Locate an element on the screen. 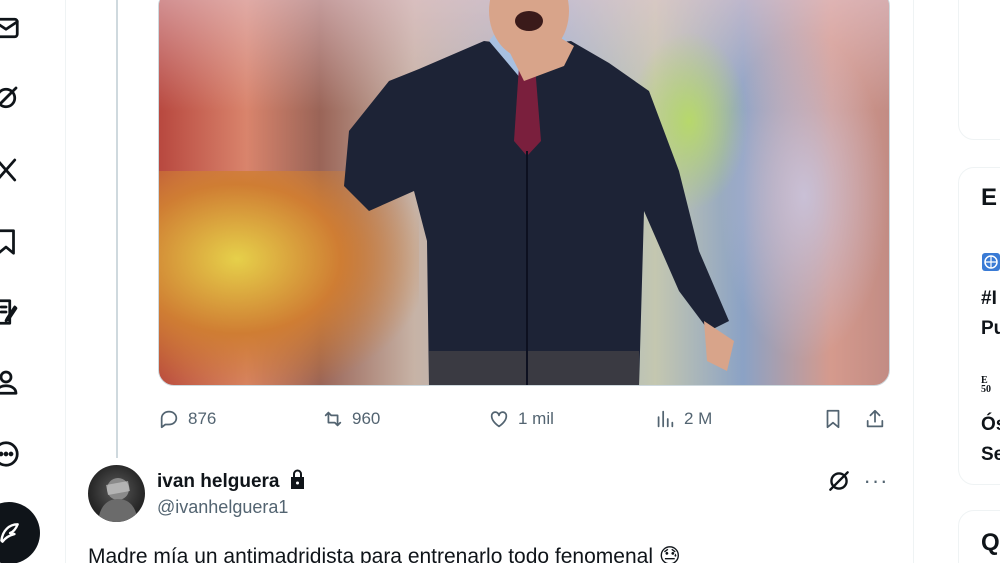 The height and width of the screenshot is (563, 1000). tweet-actions: 876 960 1 mil 2 M is located at coordinates (524, 419).